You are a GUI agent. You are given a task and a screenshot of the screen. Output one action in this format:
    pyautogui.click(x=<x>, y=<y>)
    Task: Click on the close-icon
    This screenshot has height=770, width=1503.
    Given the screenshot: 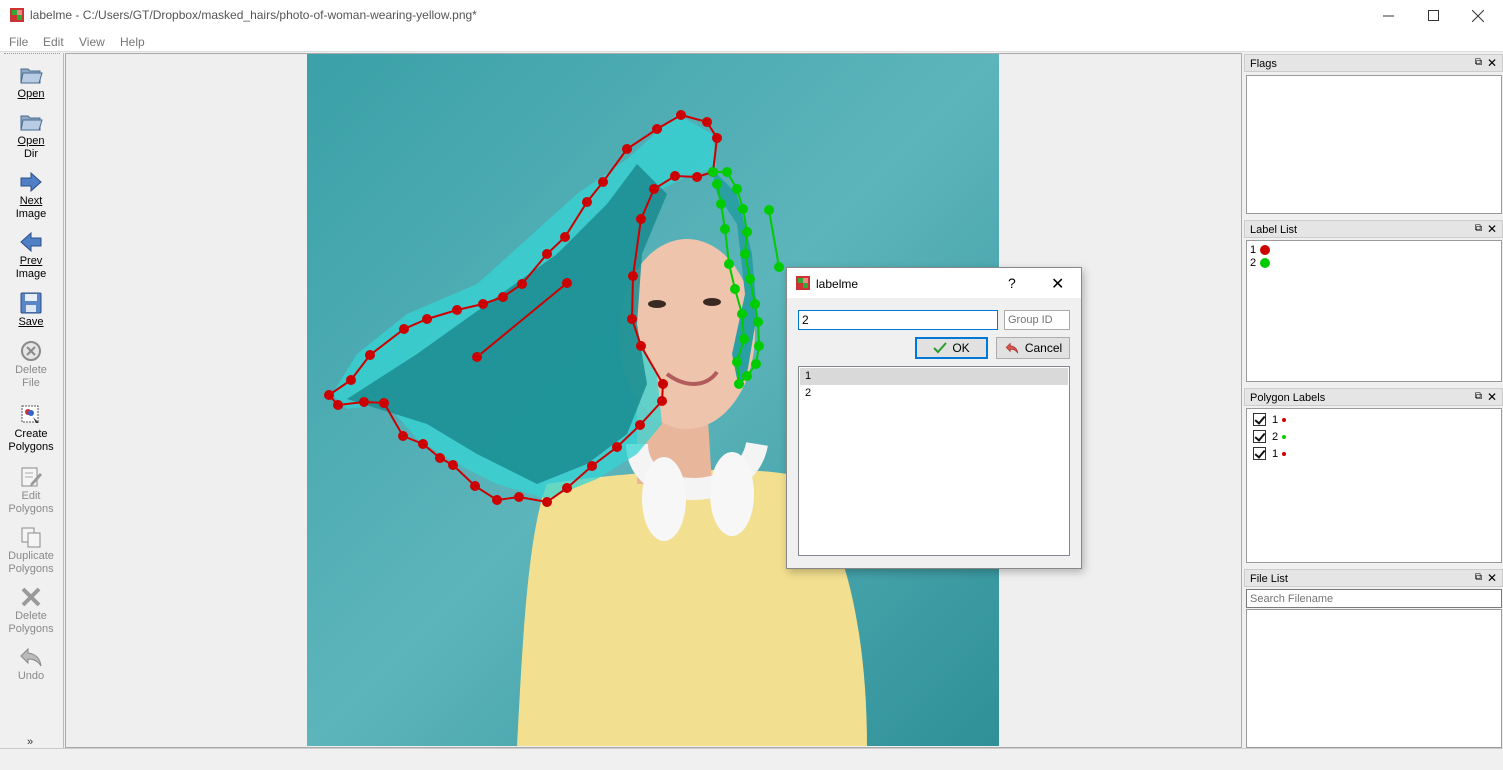 What is the action you would take?
    pyautogui.click(x=1478, y=15)
    